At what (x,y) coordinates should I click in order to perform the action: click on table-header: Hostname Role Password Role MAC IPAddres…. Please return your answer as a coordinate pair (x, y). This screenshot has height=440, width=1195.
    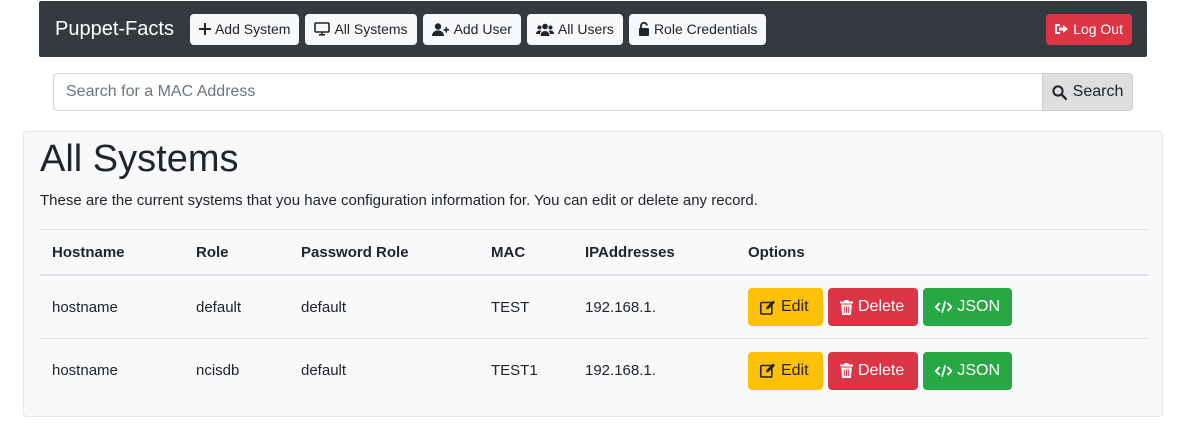
    Looking at the image, I should click on (594, 252).